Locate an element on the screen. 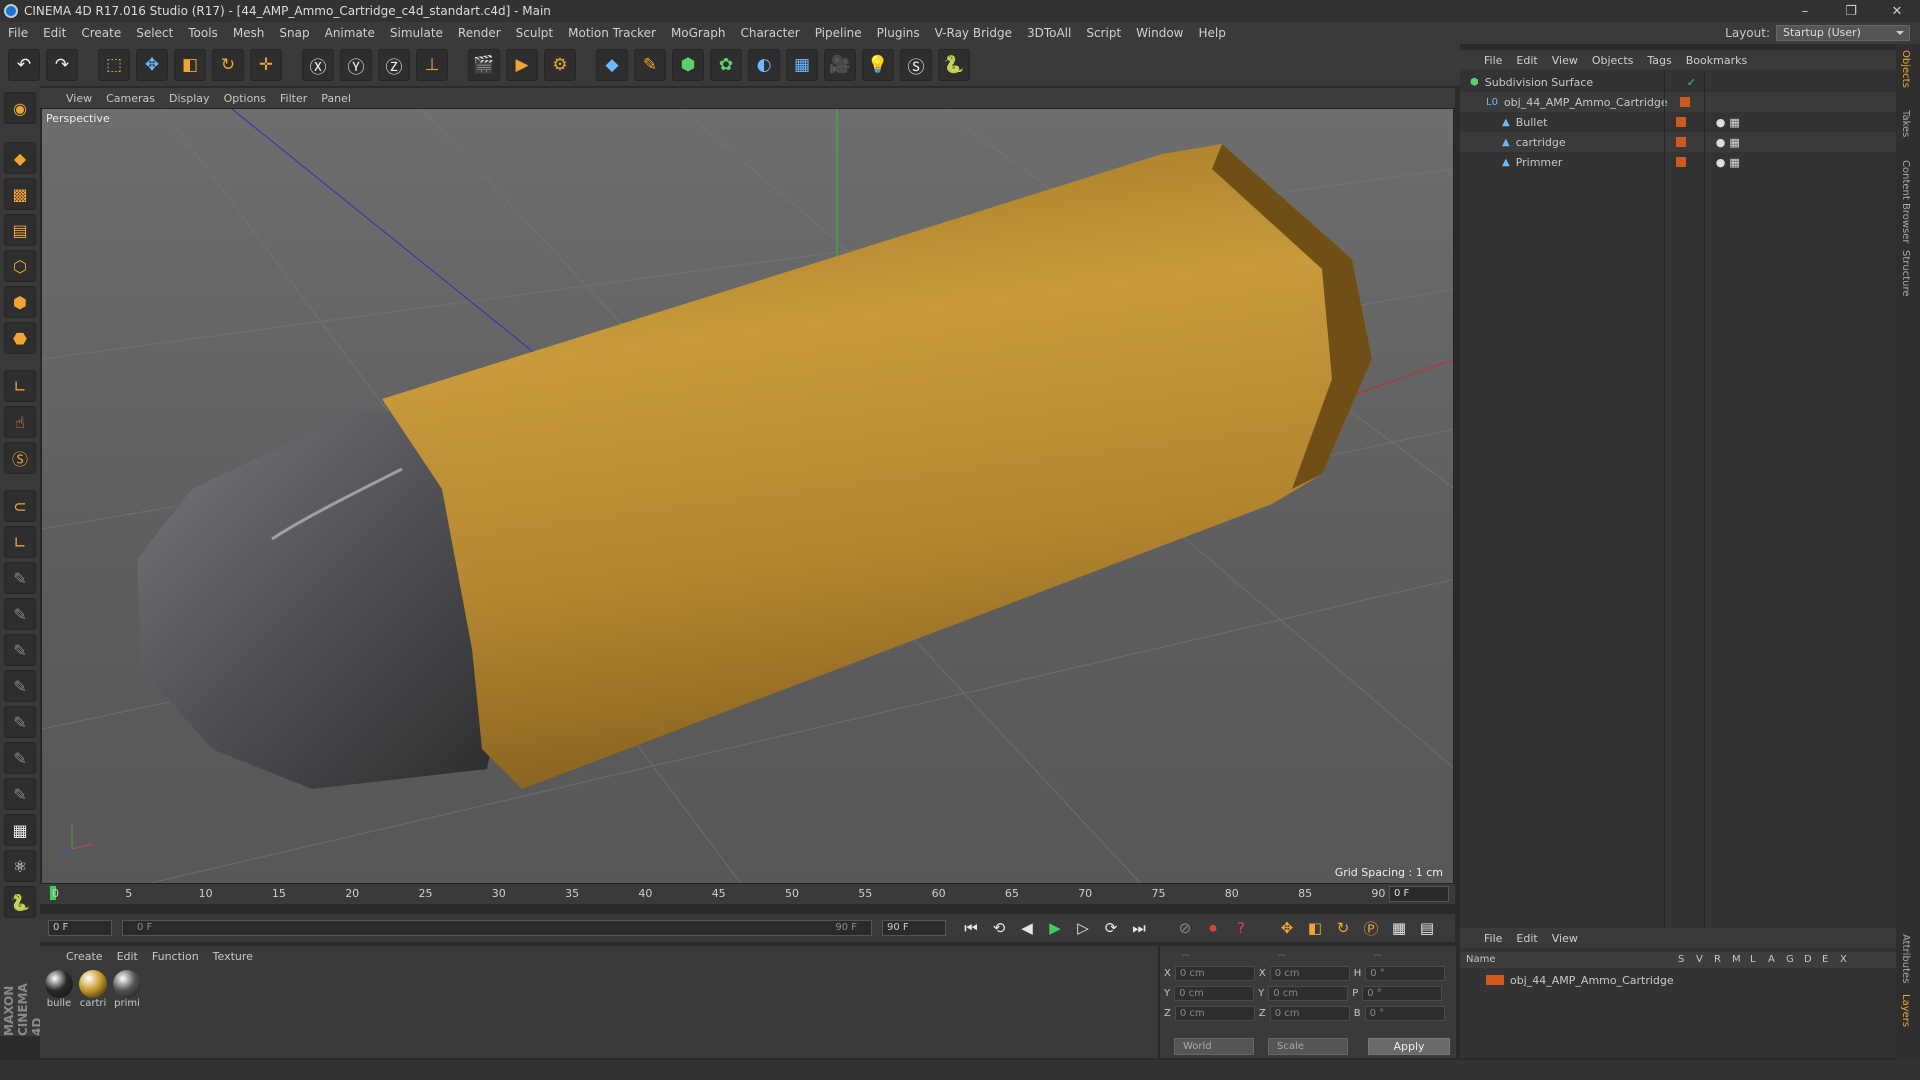 The width and height of the screenshot is (1920, 1080). coordinate-mode-dropdown: Scale is located at coordinates (1308, 1046).